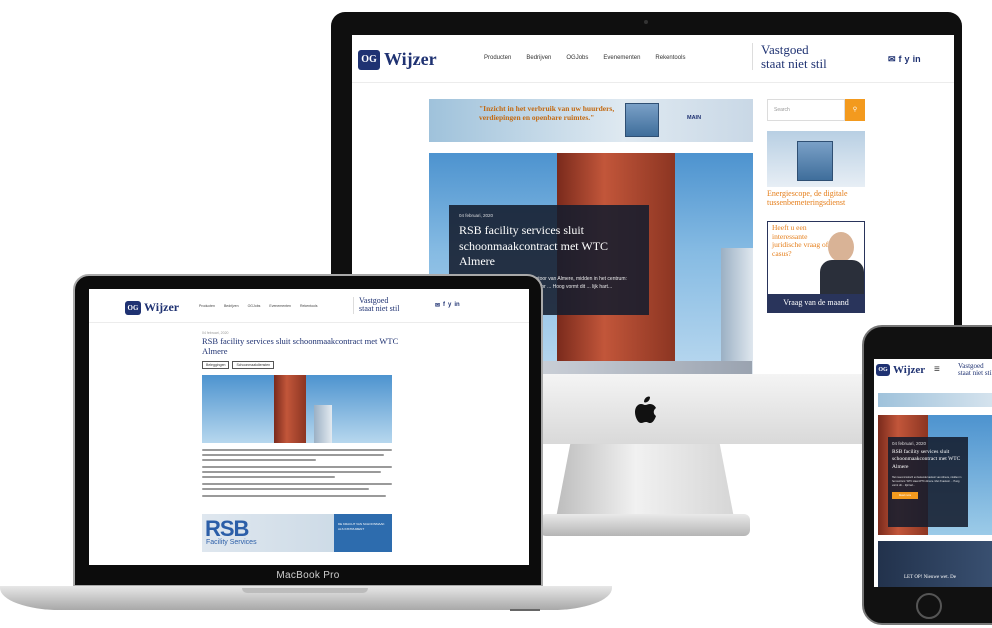 Image resolution: width=992 pixels, height=628 pixels. What do you see at coordinates (929, 606) in the screenshot?
I see `home-button` at bounding box center [929, 606].